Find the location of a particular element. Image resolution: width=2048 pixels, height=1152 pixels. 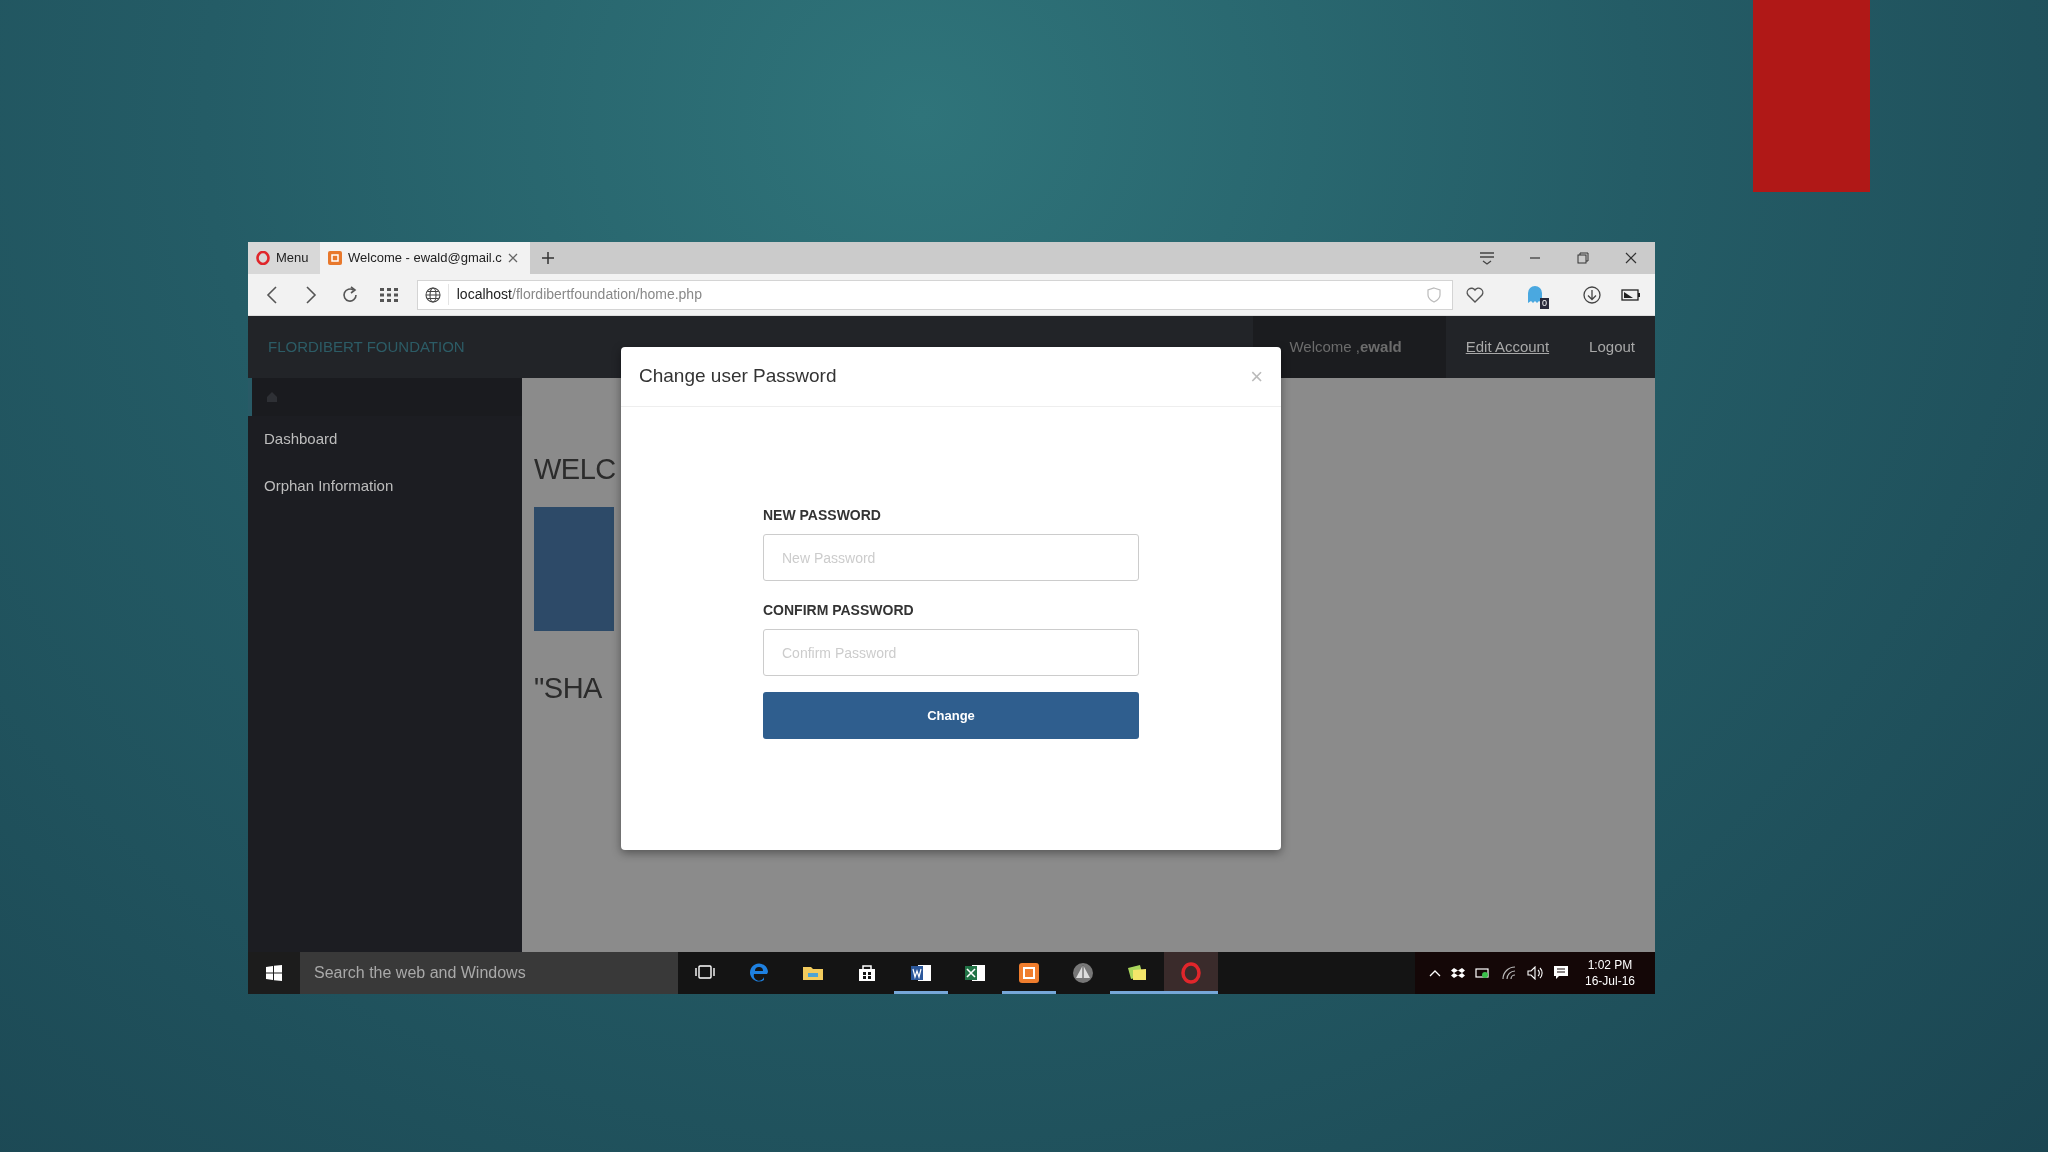

dropbox-icon is located at coordinates (1457, 973).